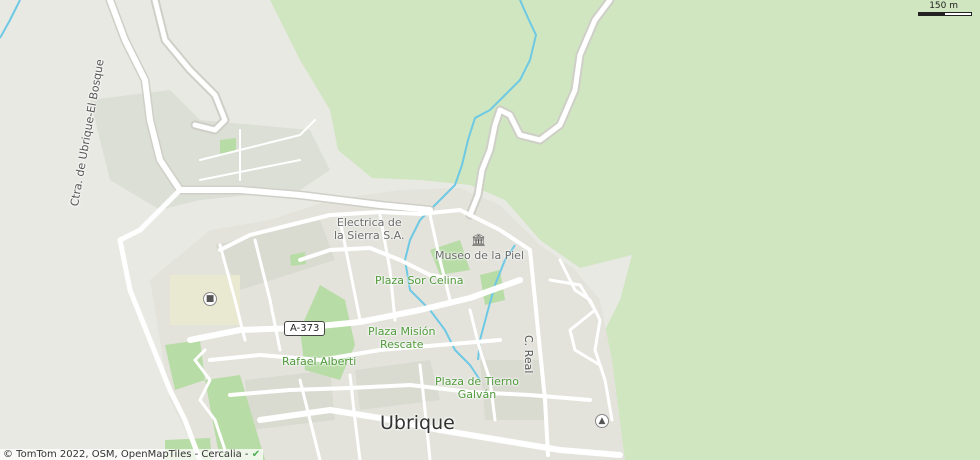  What do you see at coordinates (401, 344) in the screenshot?
I see `park-label-mision-line2: Rescate` at bounding box center [401, 344].